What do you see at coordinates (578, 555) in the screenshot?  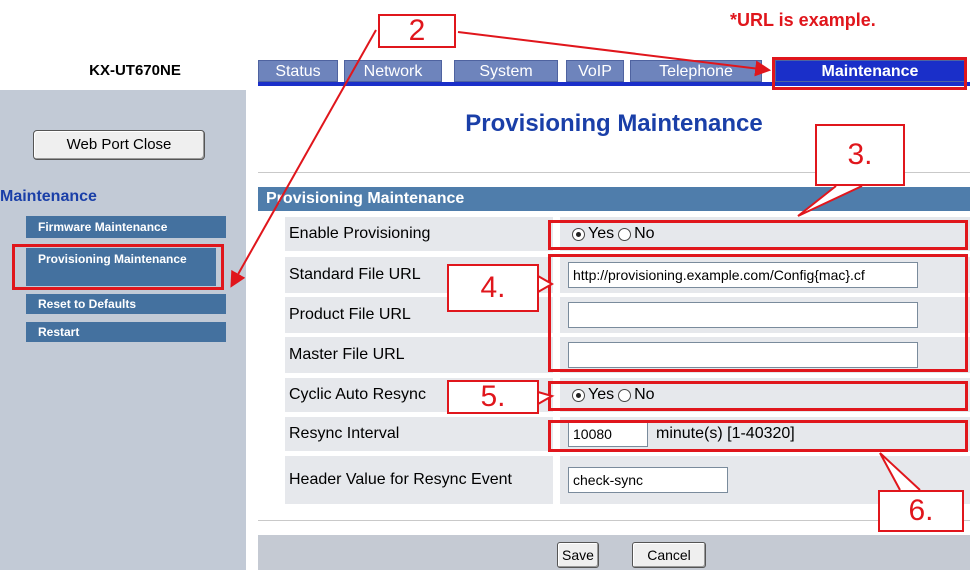 I see `save-button: Save` at bounding box center [578, 555].